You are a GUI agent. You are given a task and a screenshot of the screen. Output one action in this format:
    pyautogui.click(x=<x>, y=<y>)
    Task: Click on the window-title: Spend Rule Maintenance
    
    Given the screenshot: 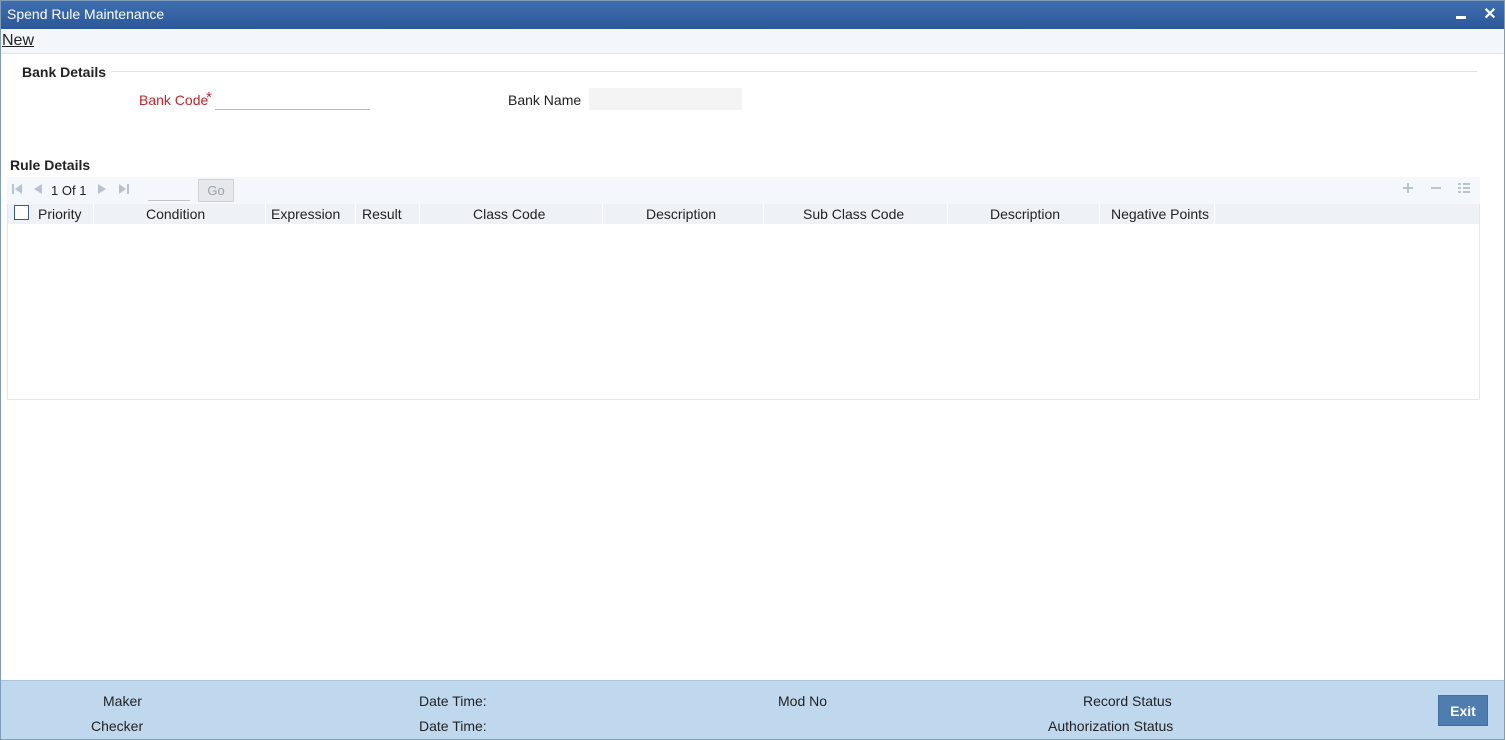 What is the action you would take?
    pyautogui.click(x=86, y=14)
    